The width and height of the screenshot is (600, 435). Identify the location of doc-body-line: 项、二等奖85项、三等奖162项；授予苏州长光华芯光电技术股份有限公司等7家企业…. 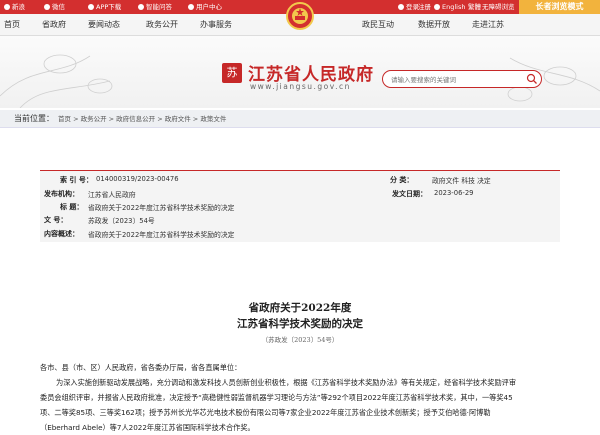
(265, 412).